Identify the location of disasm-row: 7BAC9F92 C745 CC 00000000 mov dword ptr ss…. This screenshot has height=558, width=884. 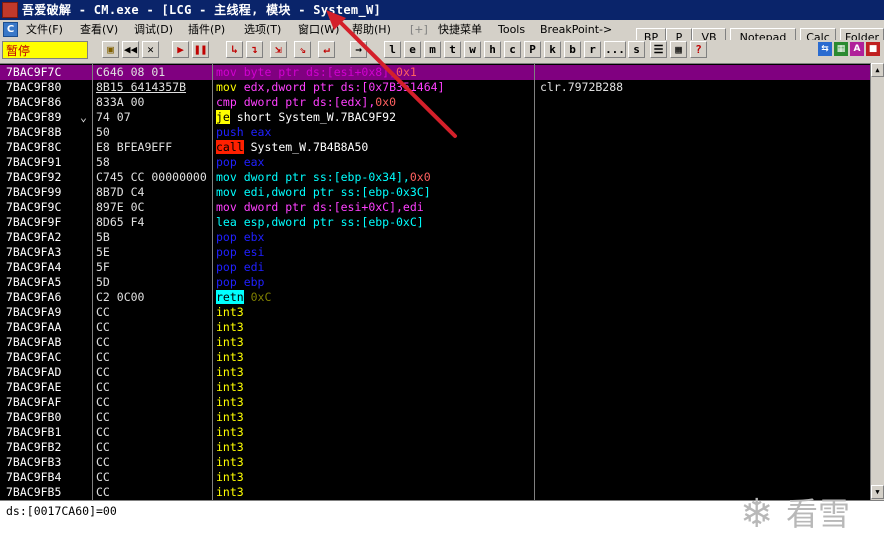
(435, 177).